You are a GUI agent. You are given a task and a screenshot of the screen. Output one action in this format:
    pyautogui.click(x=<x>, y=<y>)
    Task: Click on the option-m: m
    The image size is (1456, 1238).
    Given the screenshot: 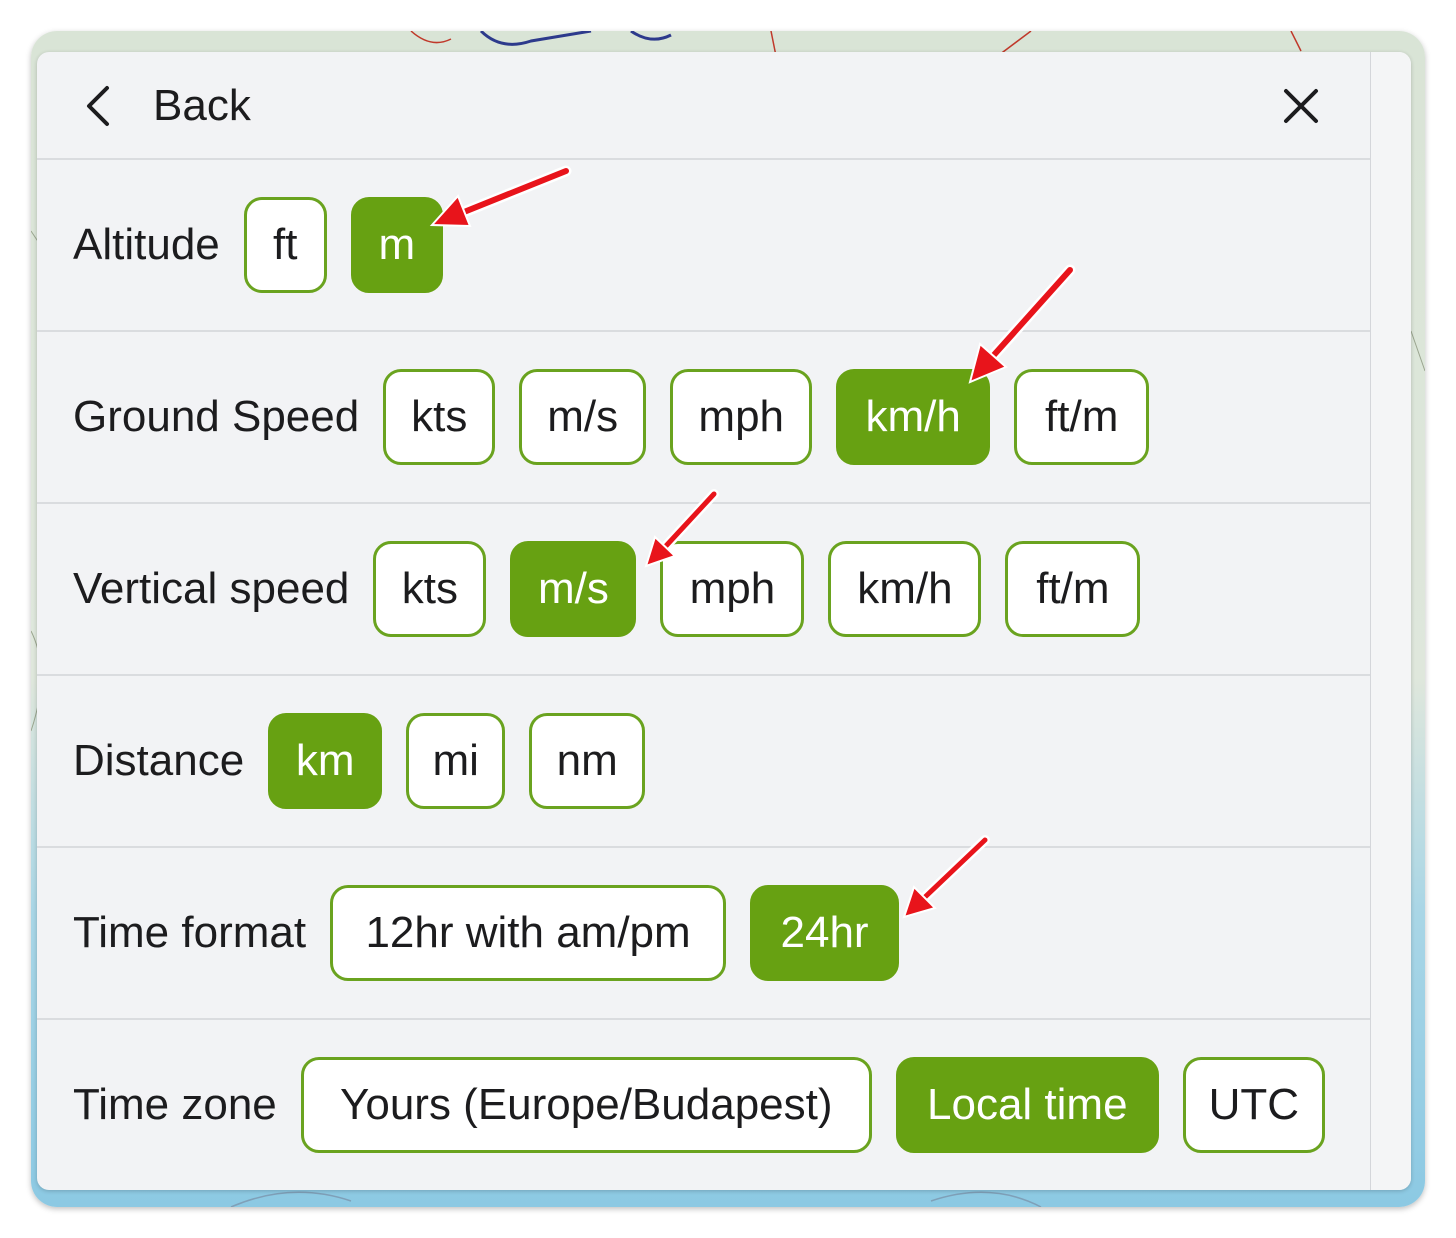 What is the action you would take?
    pyautogui.click(x=396, y=245)
    